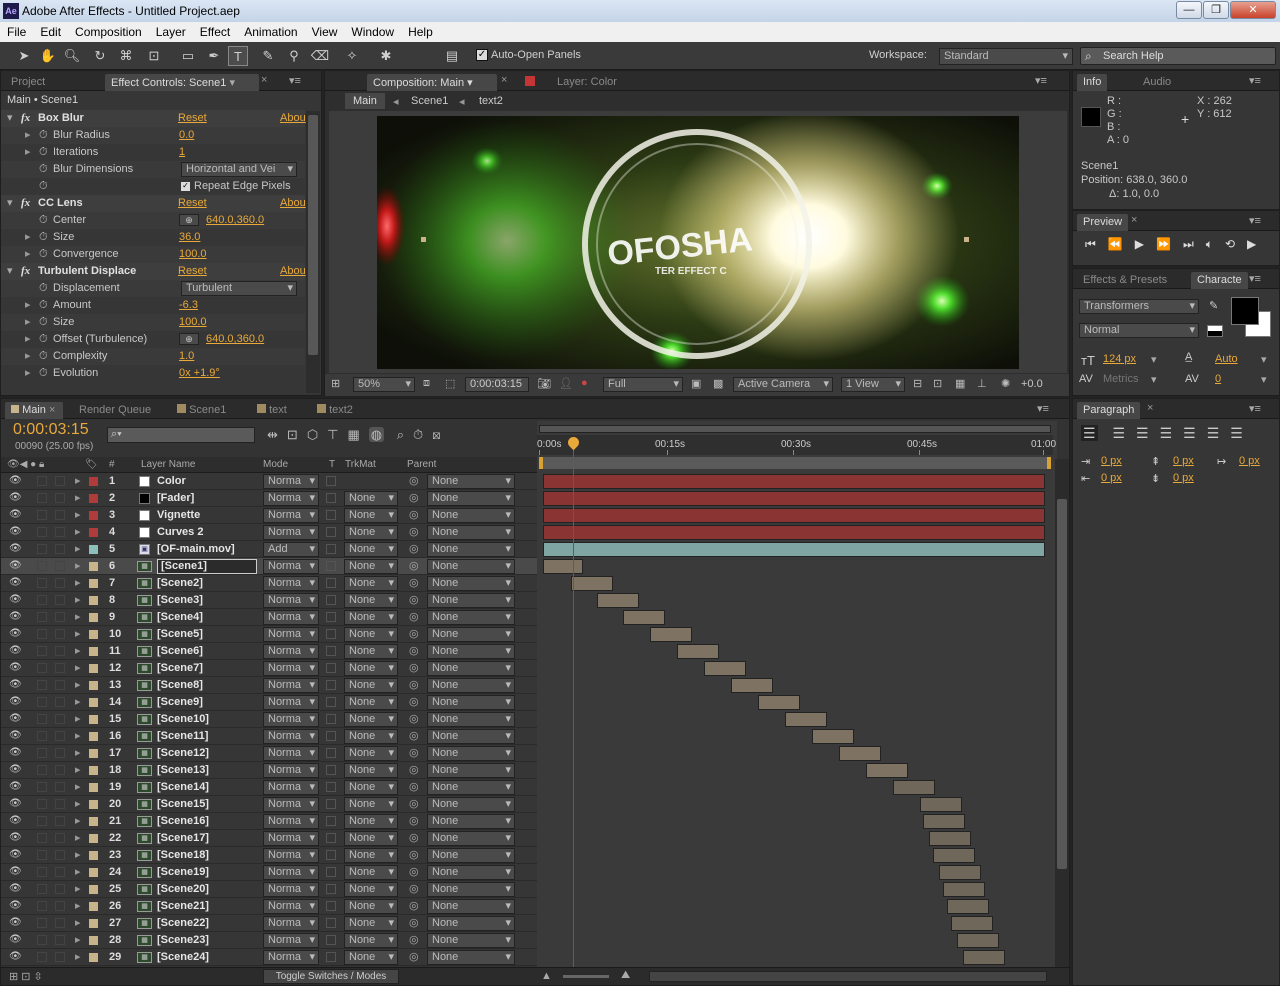 This screenshot has width=1280, height=986. I want to click on property-value: 1, so click(182, 152).